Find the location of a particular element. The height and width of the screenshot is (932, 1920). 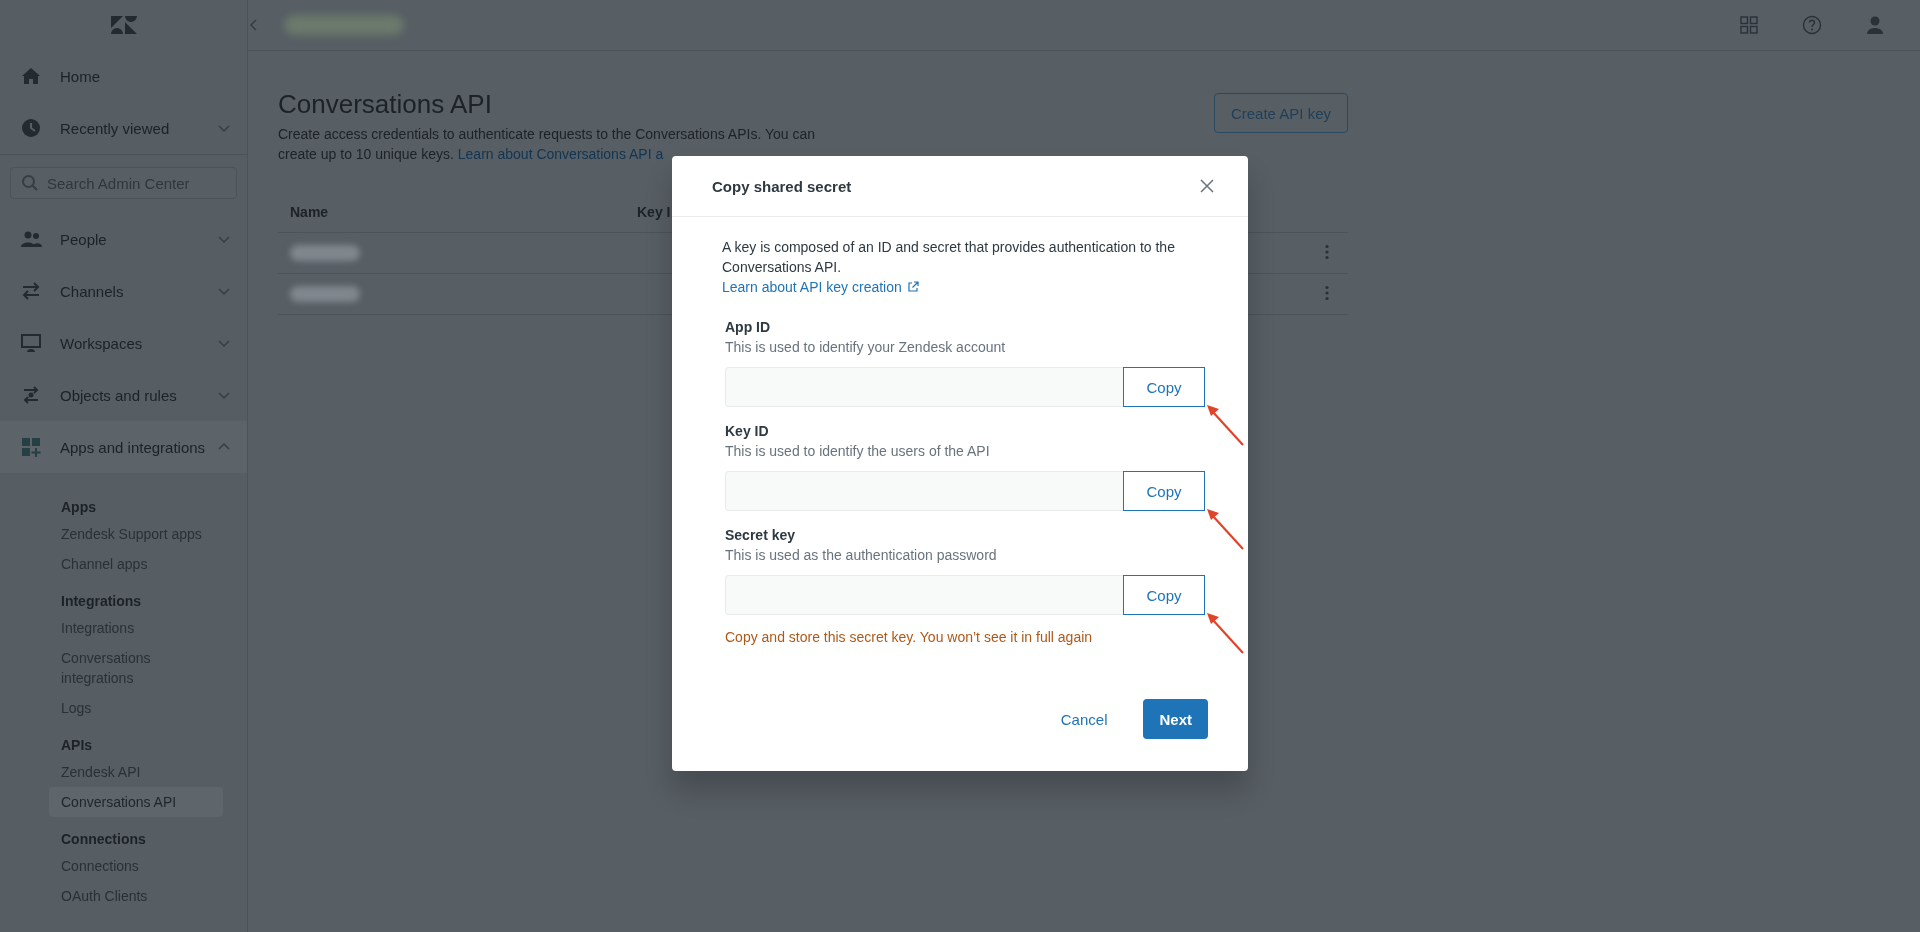

field-hint: This is used as the authentication password is located at coordinates (861, 555).